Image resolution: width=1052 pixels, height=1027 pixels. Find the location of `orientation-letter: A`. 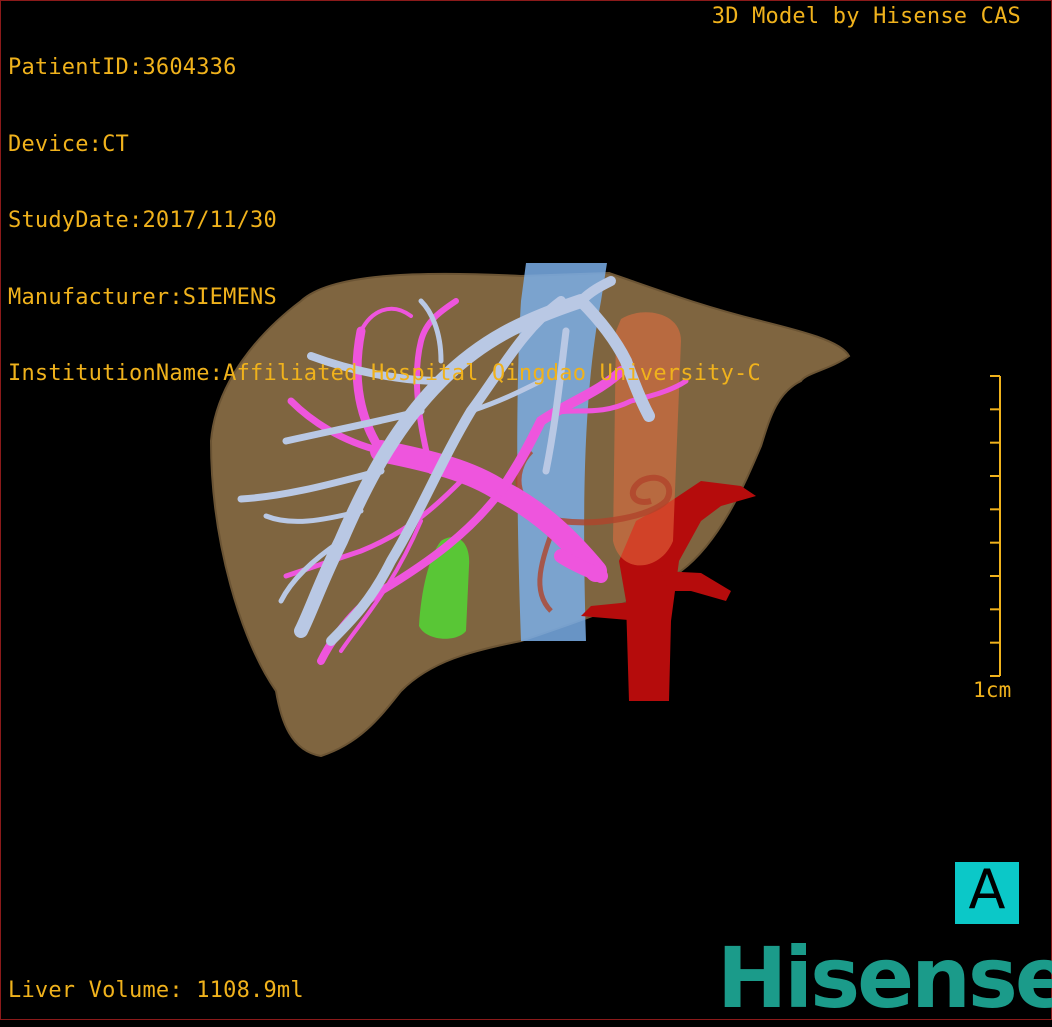

orientation-letter: A is located at coordinates (987, 889).